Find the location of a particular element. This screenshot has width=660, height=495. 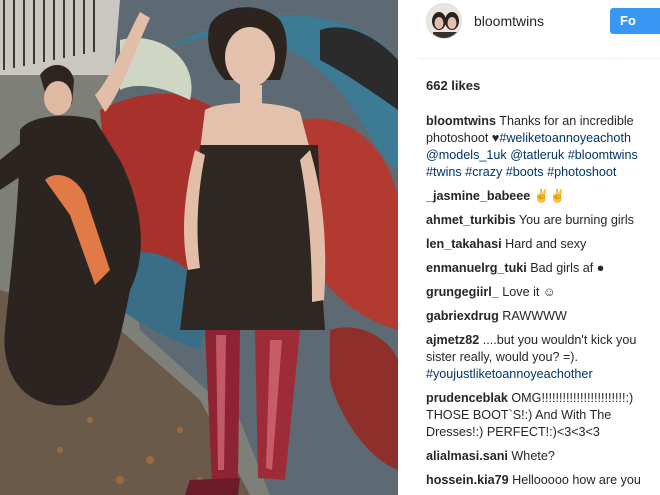

comment-text-line2: sister really, would you? =). is located at coordinates (502, 357).